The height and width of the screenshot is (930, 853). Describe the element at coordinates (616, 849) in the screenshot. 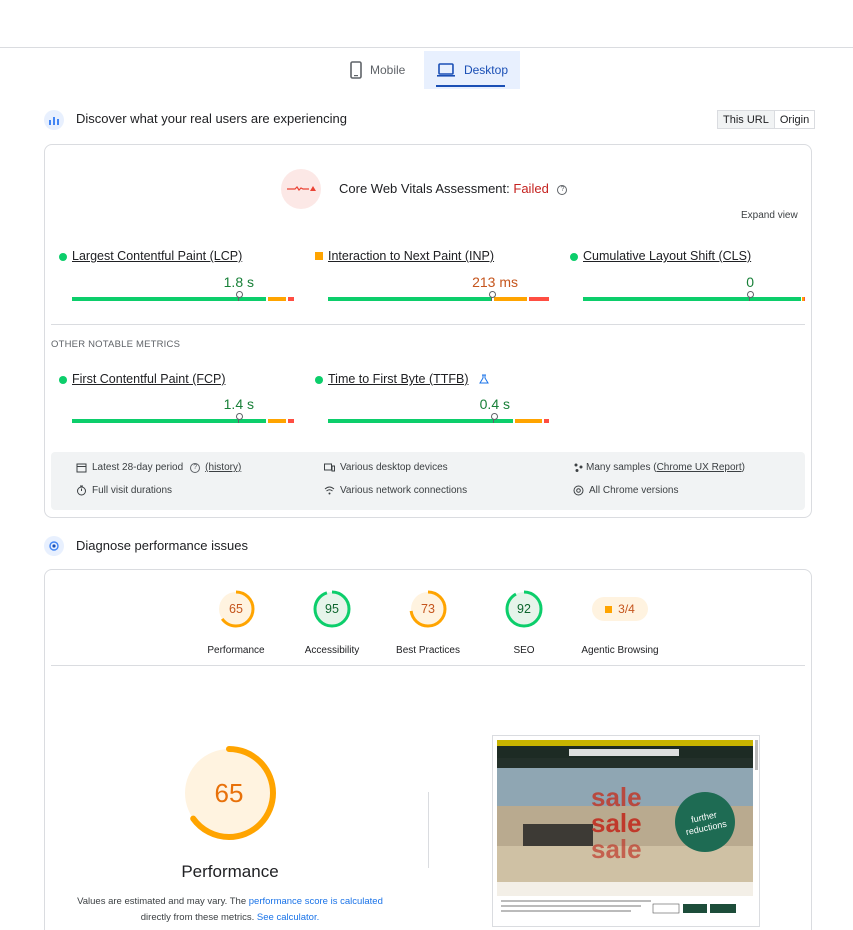

I see `sale-text: sale` at that location.